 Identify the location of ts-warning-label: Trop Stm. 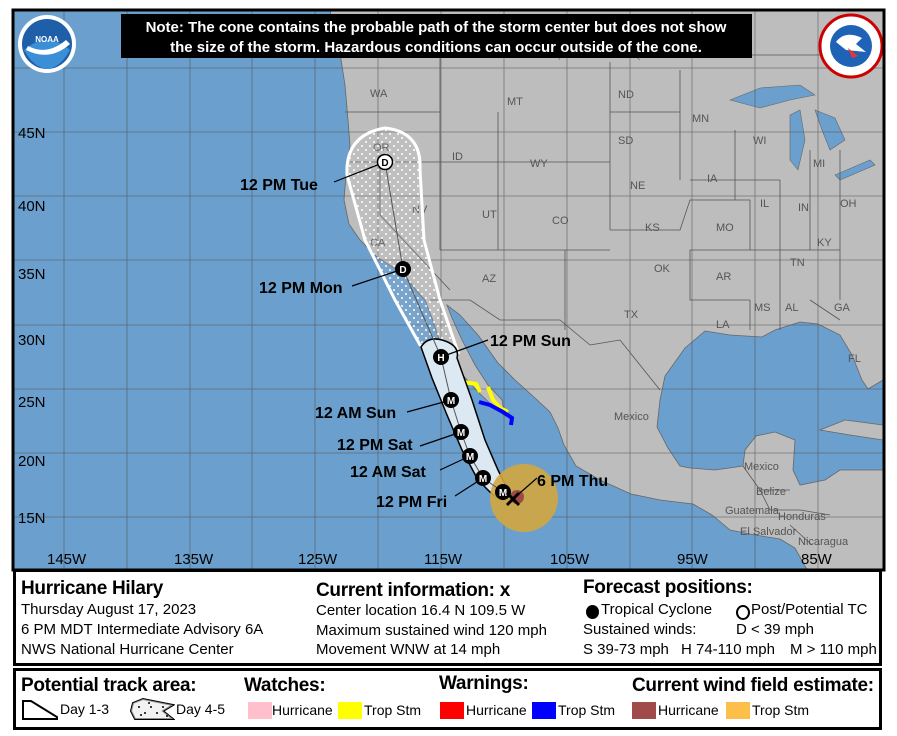
(587, 710).